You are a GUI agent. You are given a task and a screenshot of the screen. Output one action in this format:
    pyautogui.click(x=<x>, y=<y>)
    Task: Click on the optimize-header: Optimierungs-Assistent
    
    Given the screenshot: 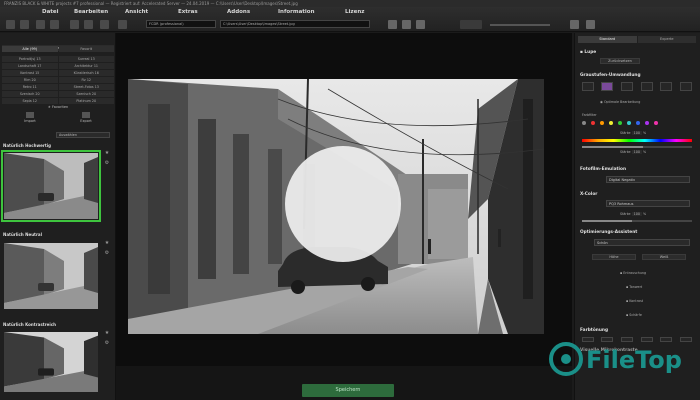 What is the action you would take?
    pyautogui.click(x=609, y=232)
    